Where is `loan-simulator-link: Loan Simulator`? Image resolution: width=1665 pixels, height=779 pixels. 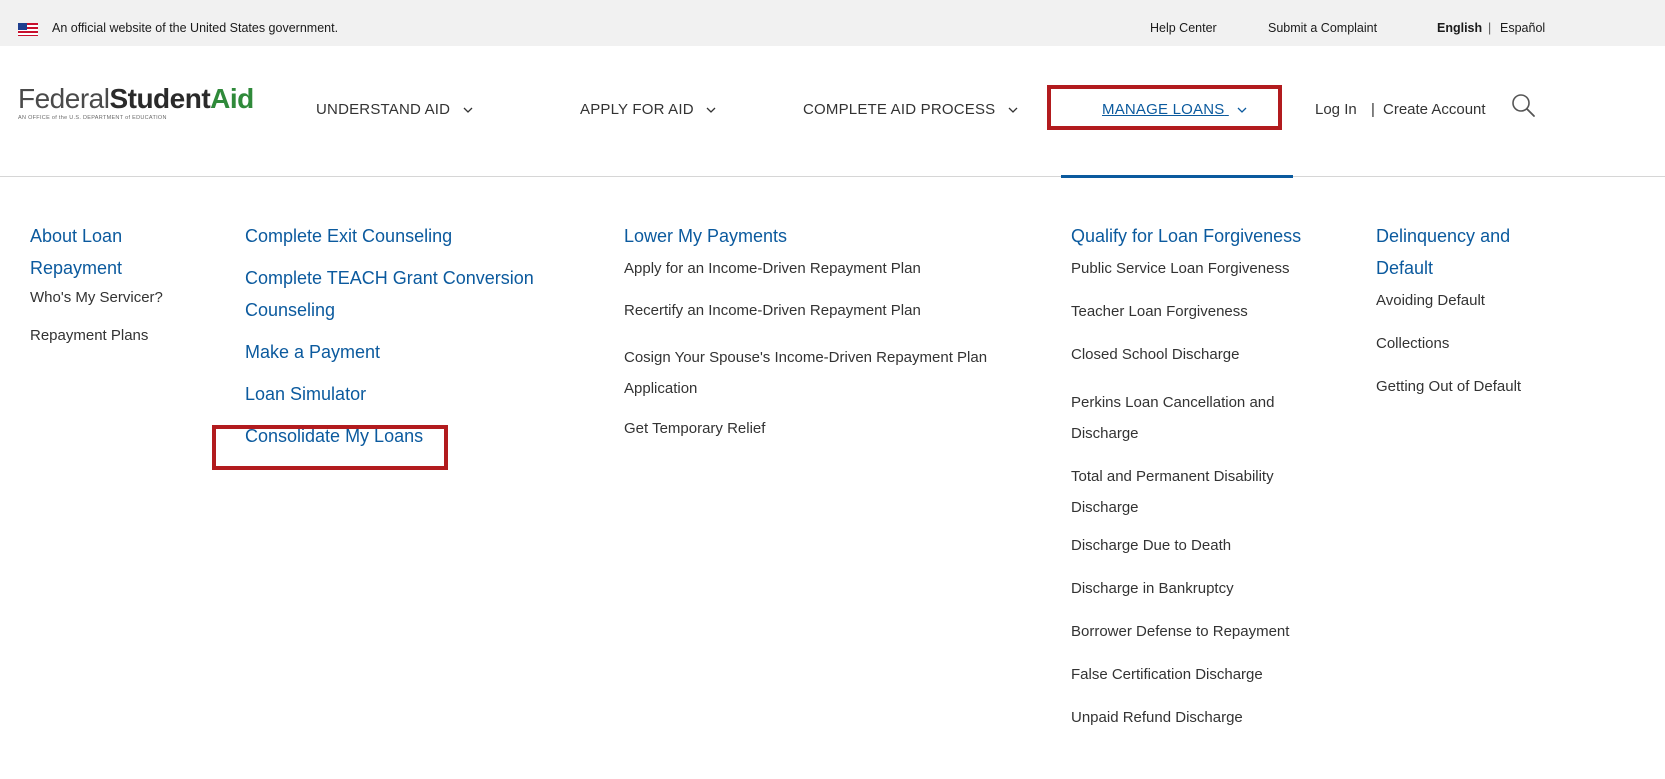
loan-simulator-link: Loan Simulator is located at coordinates (400, 394).